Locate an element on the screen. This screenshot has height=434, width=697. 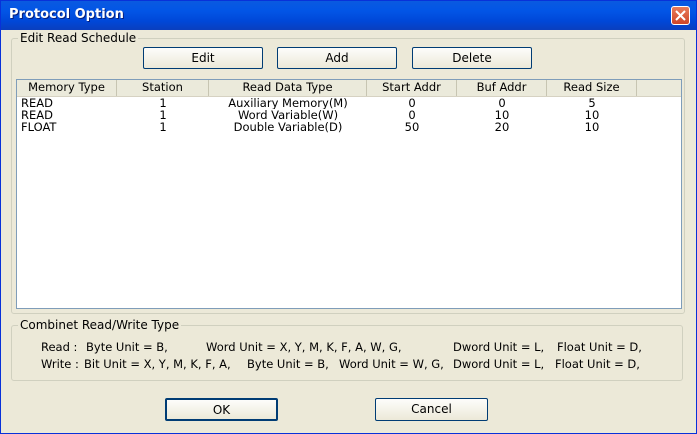
title-bar: Protocol Option is located at coordinates (348, 15).